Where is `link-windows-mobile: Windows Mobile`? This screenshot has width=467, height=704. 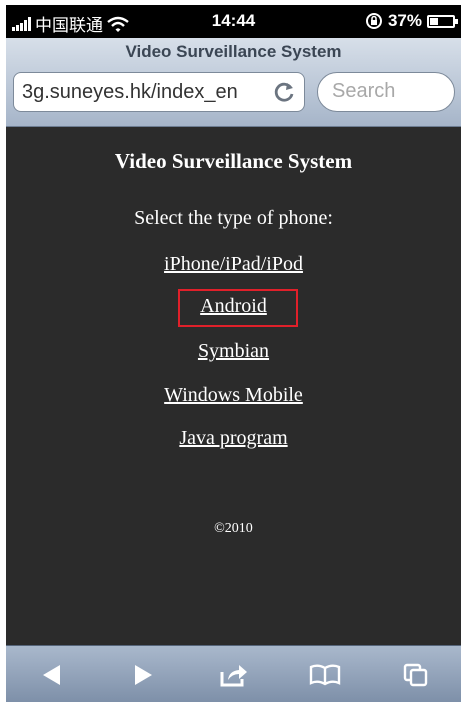
link-windows-mobile: Windows Mobile is located at coordinates (233, 395).